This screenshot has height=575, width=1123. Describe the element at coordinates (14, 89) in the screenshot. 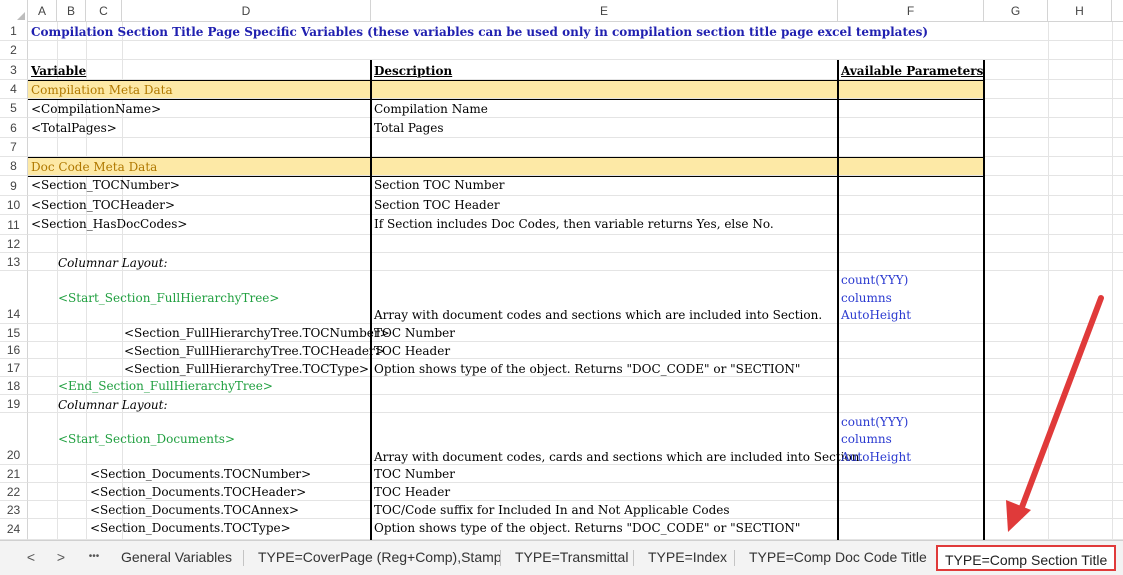

I see `row-header: 4` at that location.